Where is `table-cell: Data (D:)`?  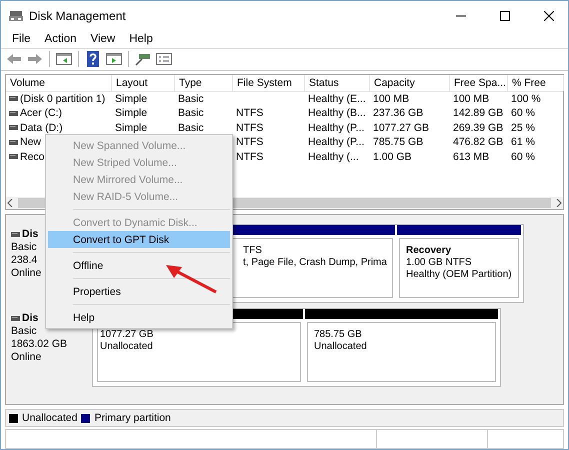 table-cell: Data (D:) is located at coordinates (41, 128).